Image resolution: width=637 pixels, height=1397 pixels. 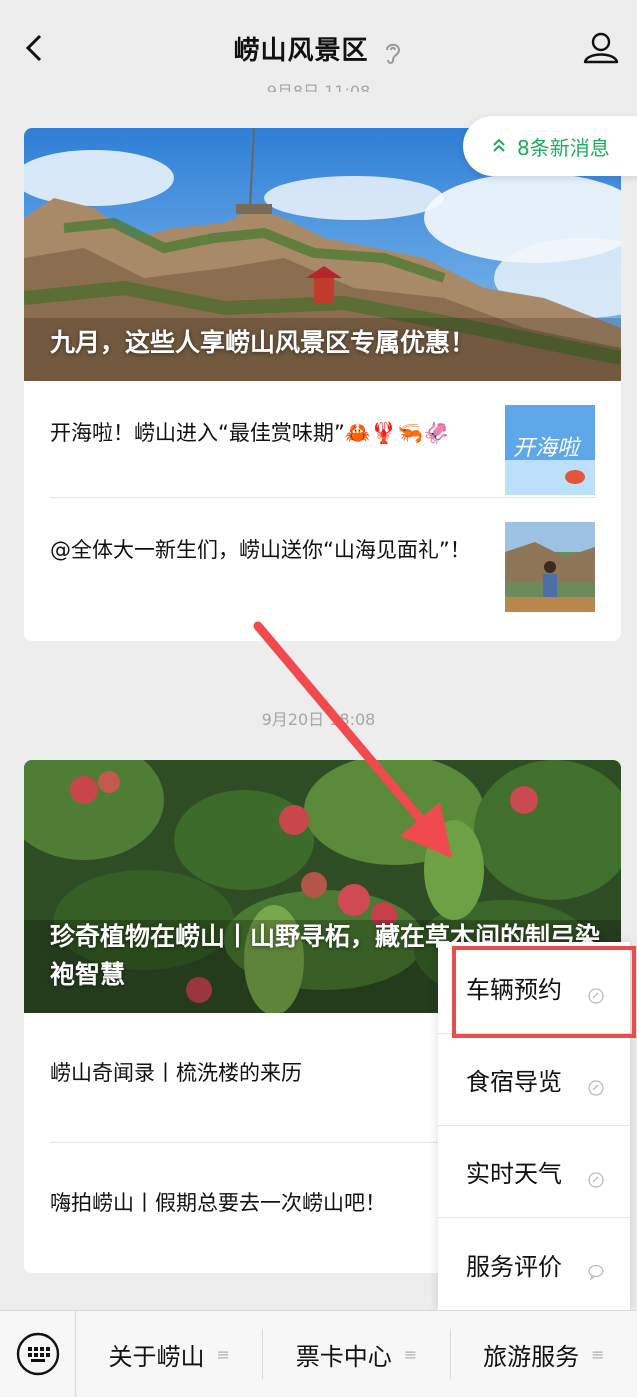 I want to click on new-messages-button: 8条新消息, so click(x=550, y=146).